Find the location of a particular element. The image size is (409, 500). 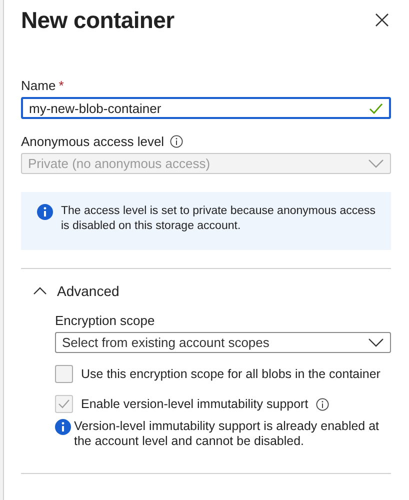

panel-title: New container is located at coordinates (97, 20).